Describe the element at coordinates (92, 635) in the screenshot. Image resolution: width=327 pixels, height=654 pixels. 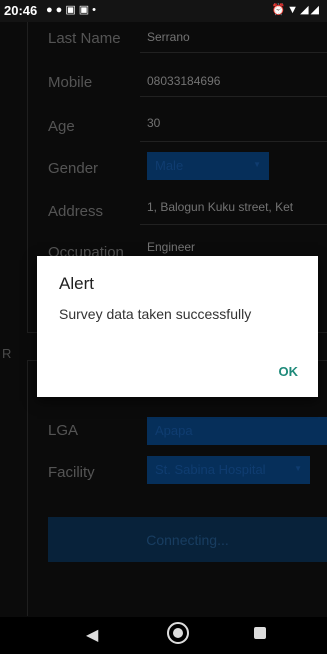
I see `back-icon: ◀` at that location.